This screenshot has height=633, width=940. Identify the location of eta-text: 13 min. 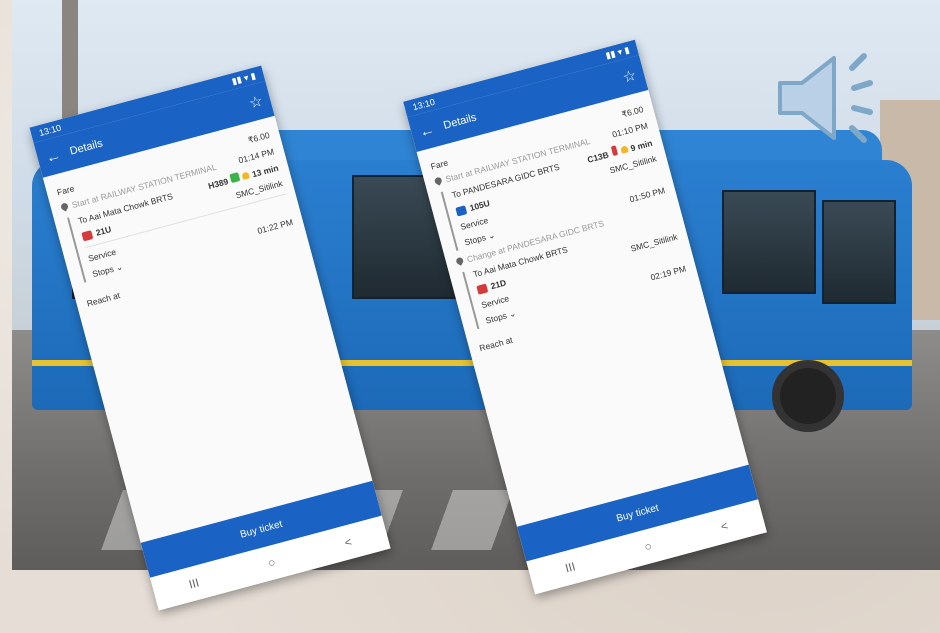
(265, 171).